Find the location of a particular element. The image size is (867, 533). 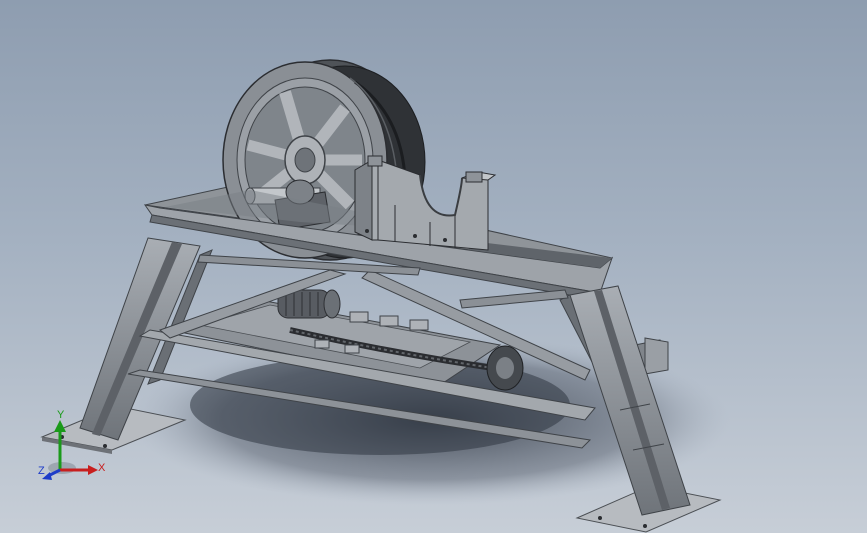

y-axis-label: Y is located at coordinates (61, 415).